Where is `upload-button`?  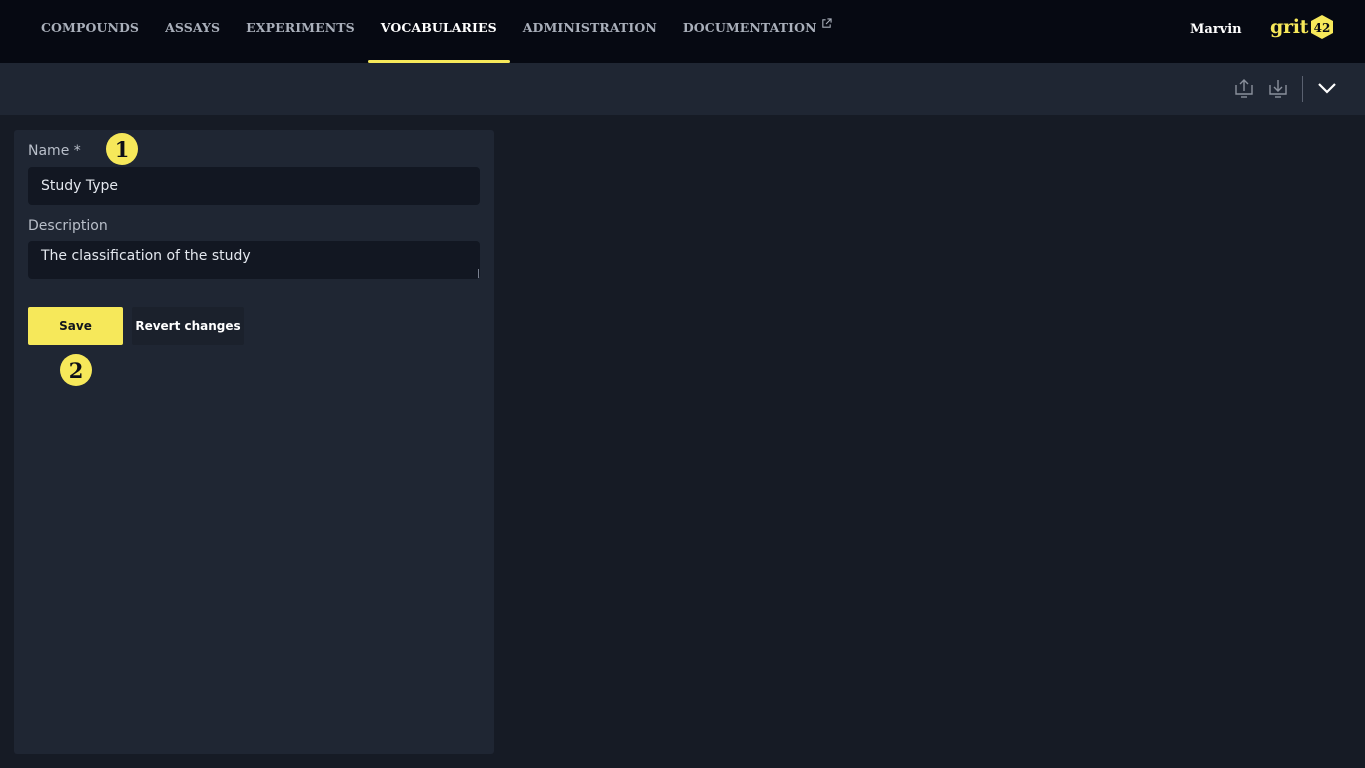
upload-button is located at coordinates (1244, 88).